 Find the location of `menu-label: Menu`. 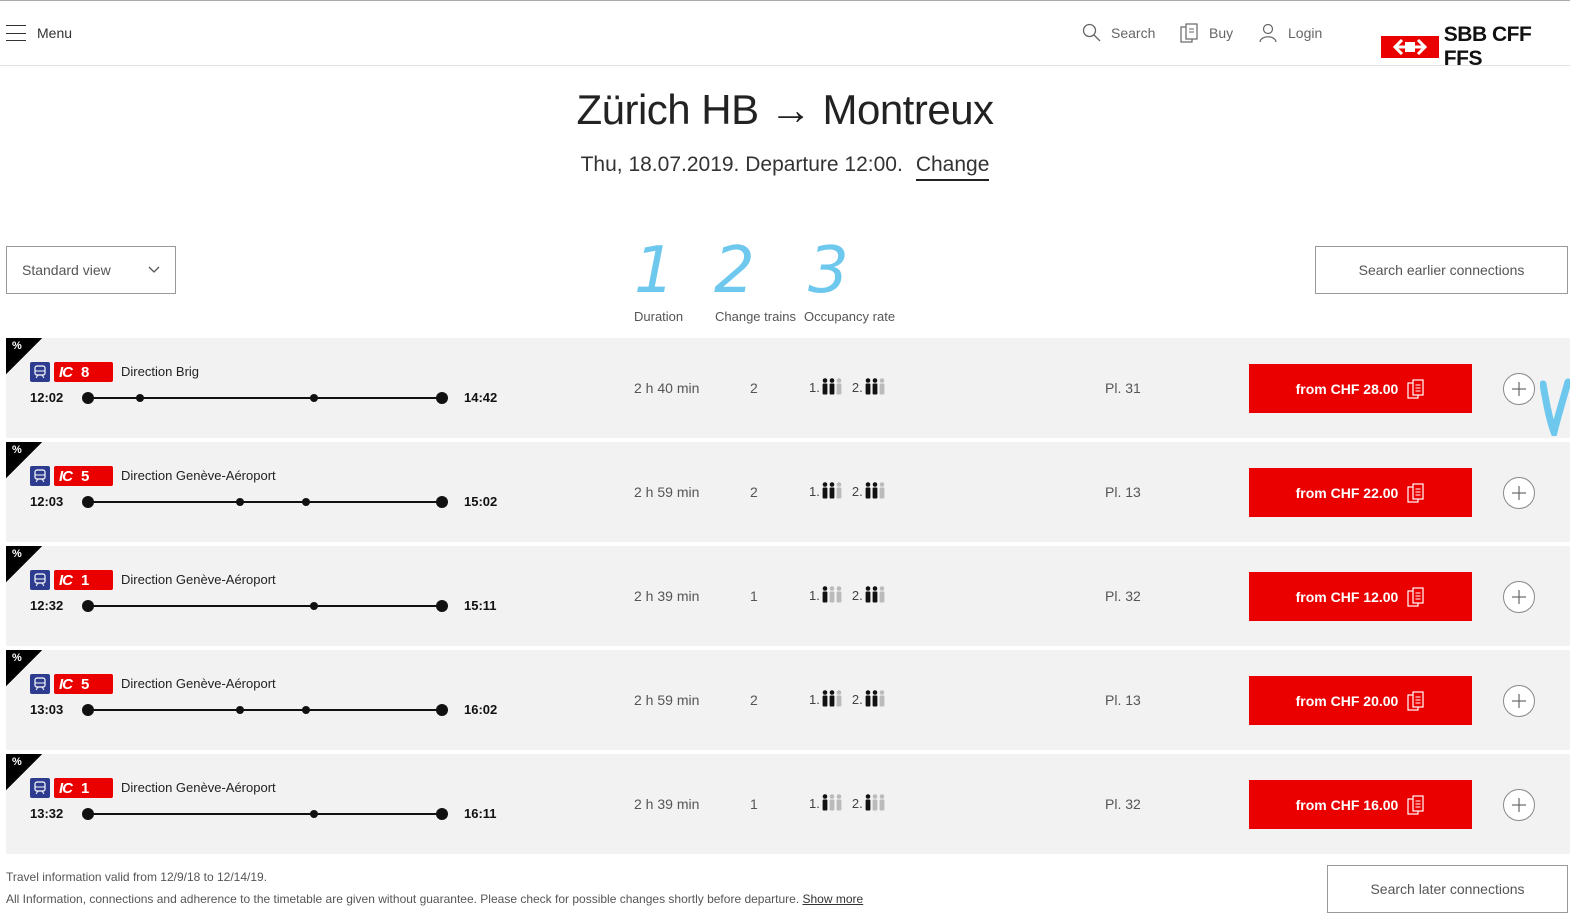

menu-label: Menu is located at coordinates (55, 33).